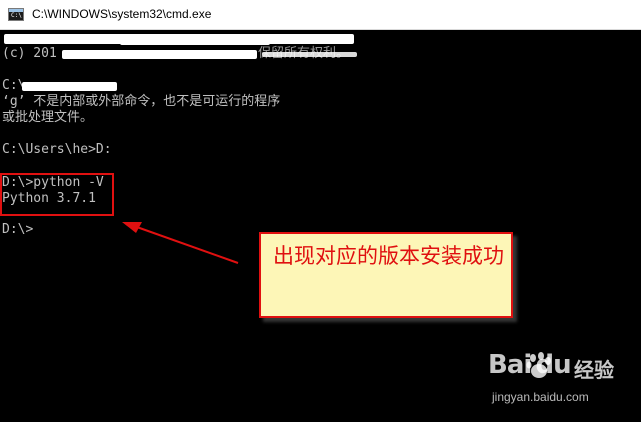 The width and height of the screenshot is (641, 422). I want to click on baidu-watermark: Bai du 经验 jingyan.baidu.com, so click(563, 380).